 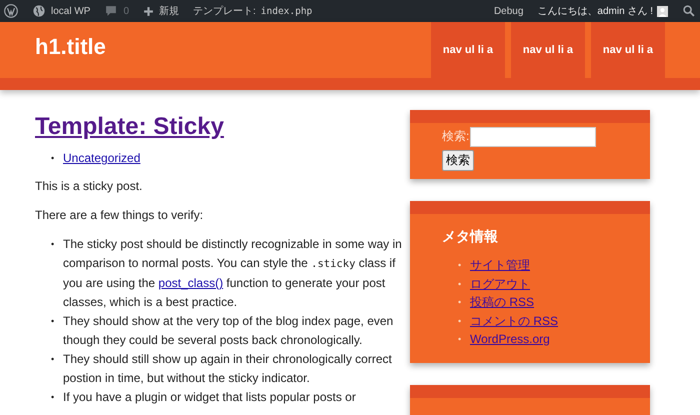 I want to click on globe-icon, so click(x=39, y=11).